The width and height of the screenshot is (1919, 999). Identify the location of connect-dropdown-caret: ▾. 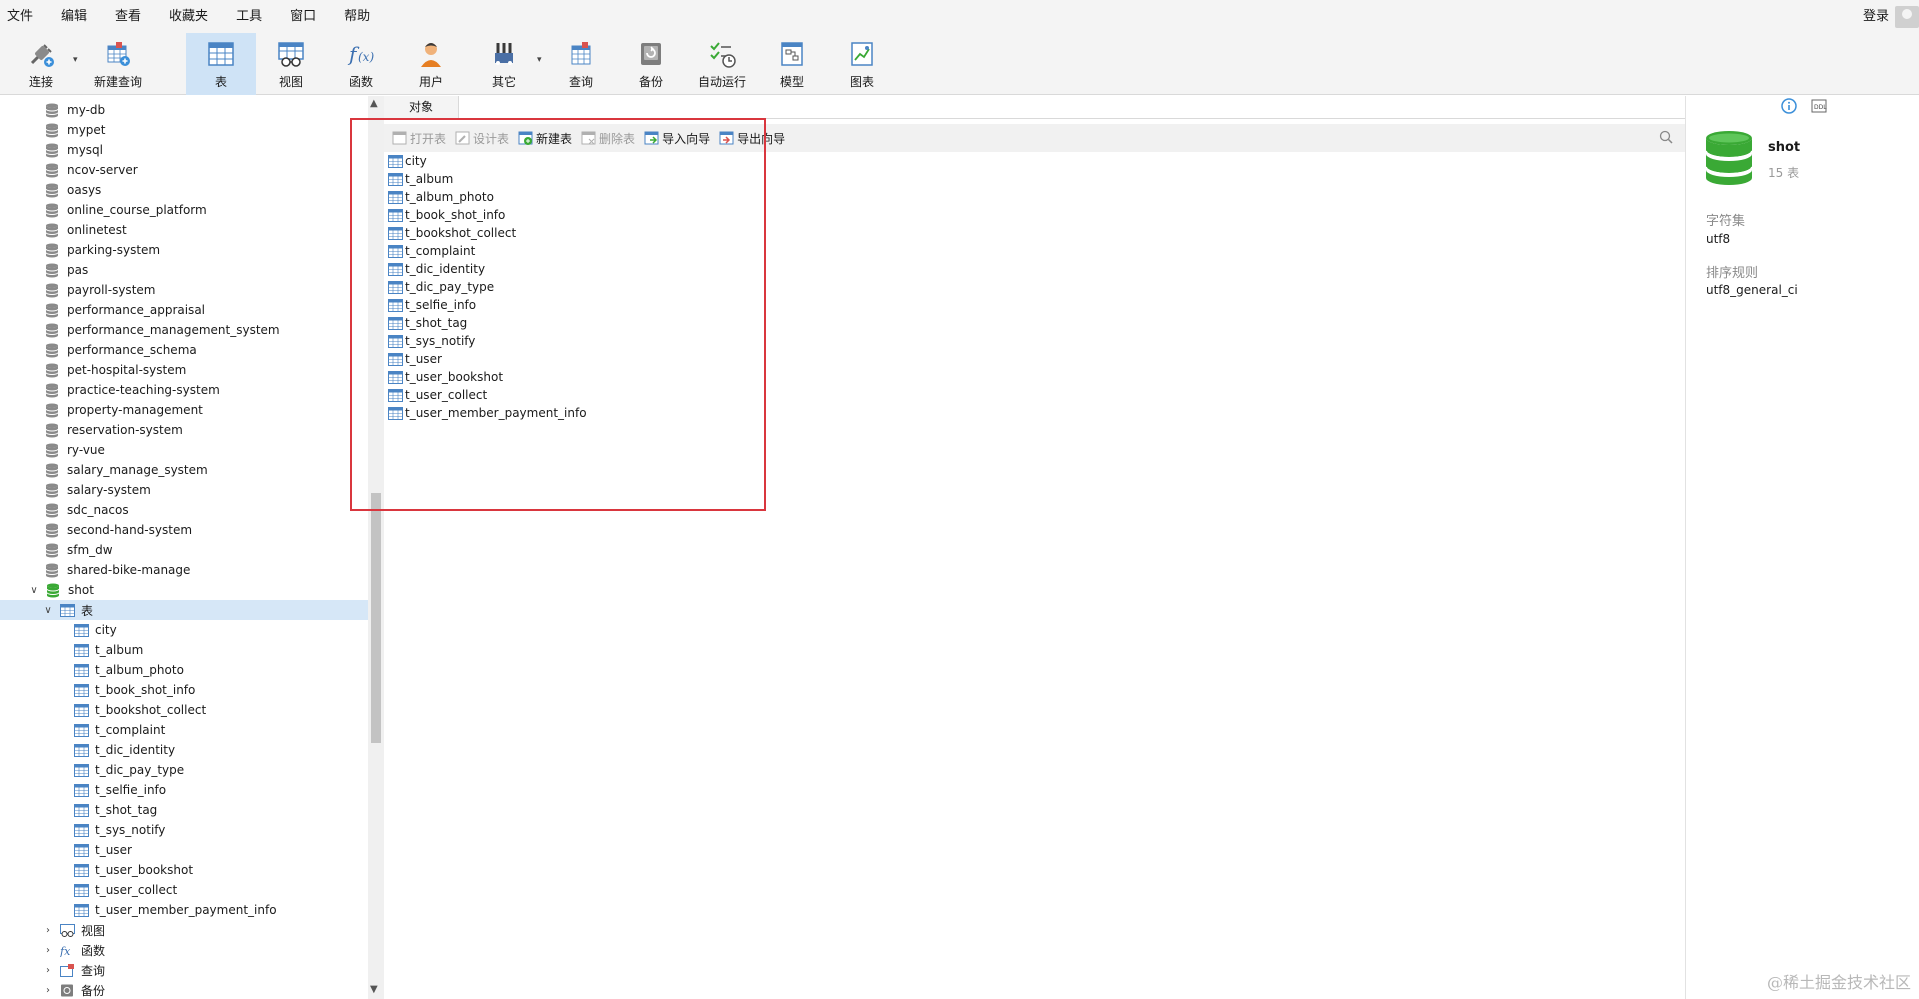
(75, 60).